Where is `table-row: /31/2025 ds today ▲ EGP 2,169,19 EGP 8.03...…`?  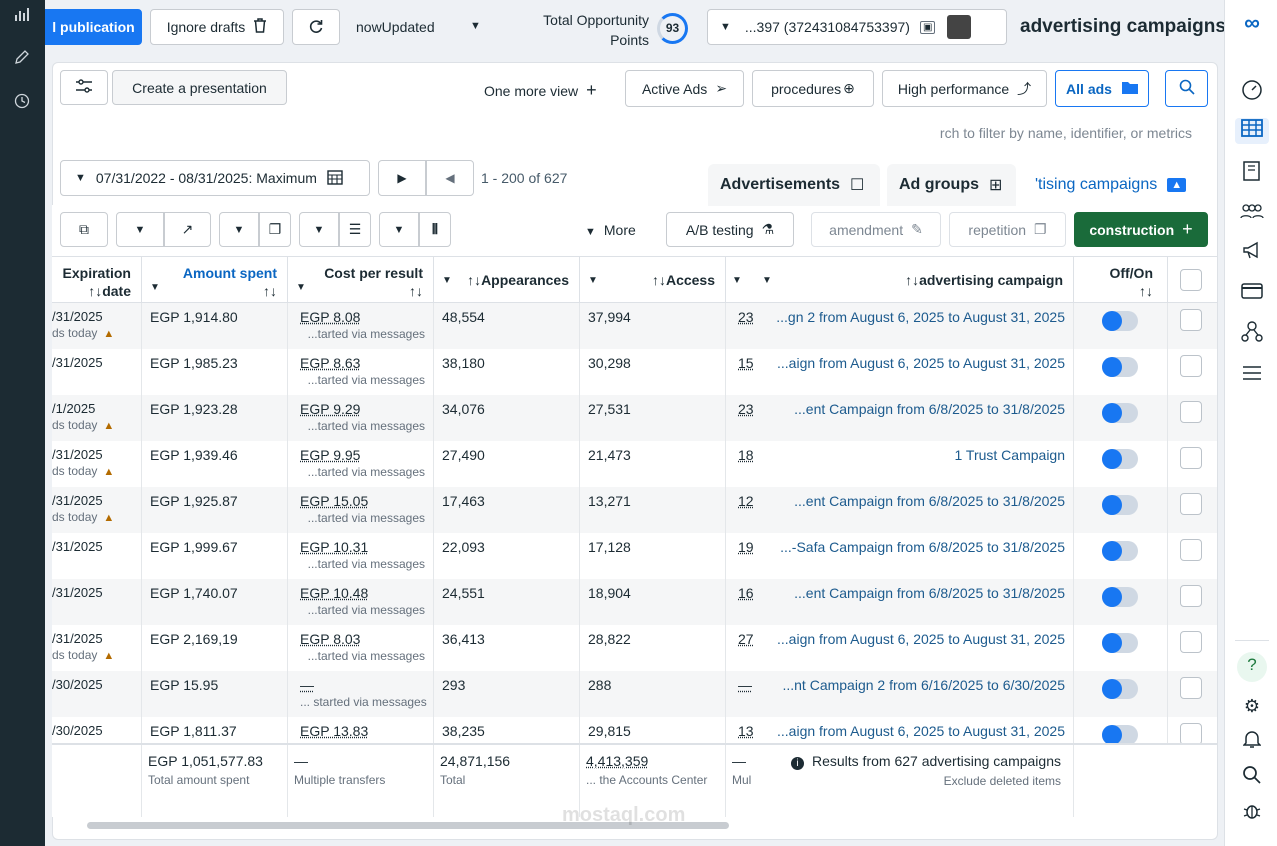
table-row: /31/2025 ds today ▲ EGP 2,169,19 EGP 8.03...… is located at coordinates (634, 648).